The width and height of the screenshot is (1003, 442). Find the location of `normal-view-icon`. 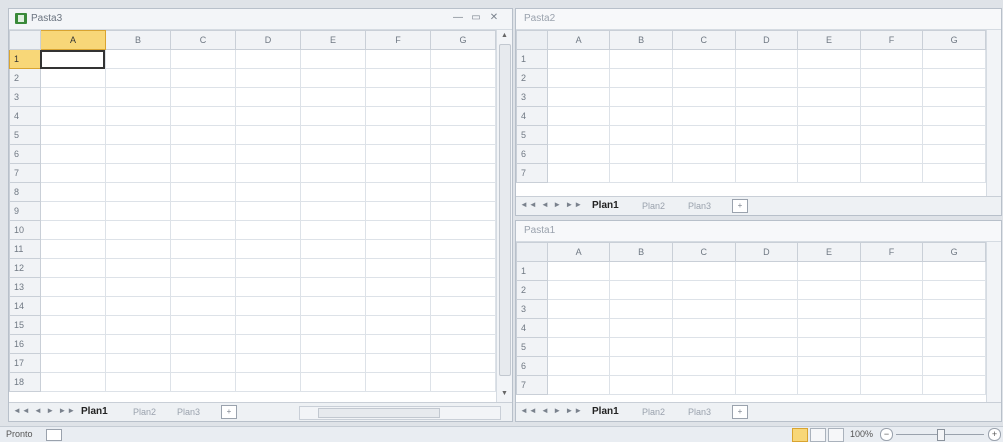

normal-view-icon is located at coordinates (800, 435).